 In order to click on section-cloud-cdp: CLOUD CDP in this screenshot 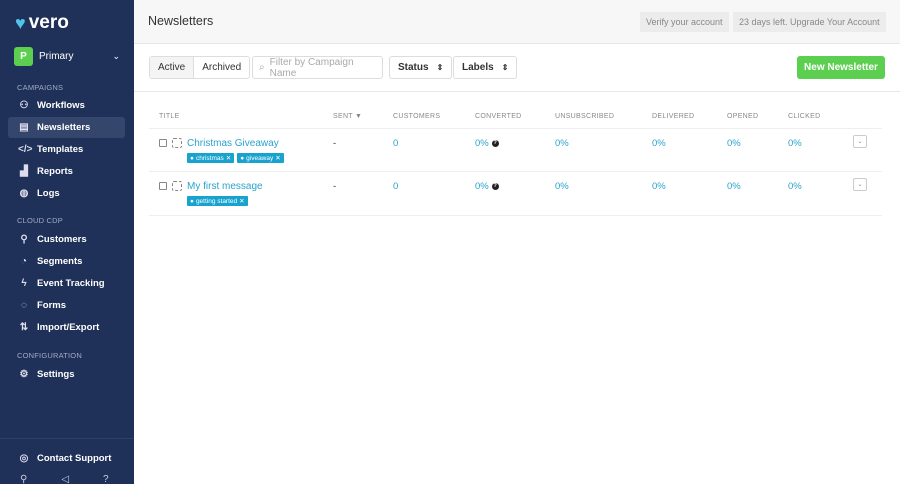, I will do `click(40, 220)`.